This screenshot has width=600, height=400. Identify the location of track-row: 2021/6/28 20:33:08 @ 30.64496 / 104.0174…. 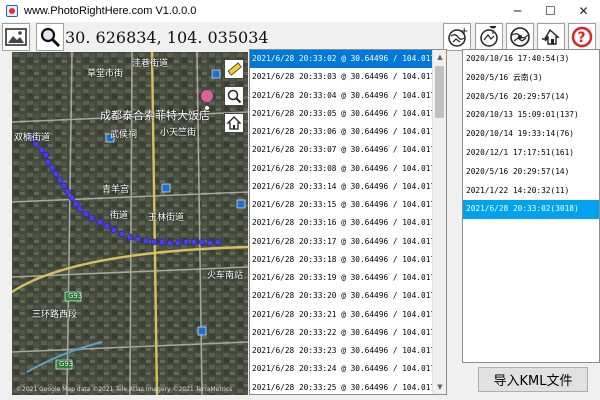
(348, 169).